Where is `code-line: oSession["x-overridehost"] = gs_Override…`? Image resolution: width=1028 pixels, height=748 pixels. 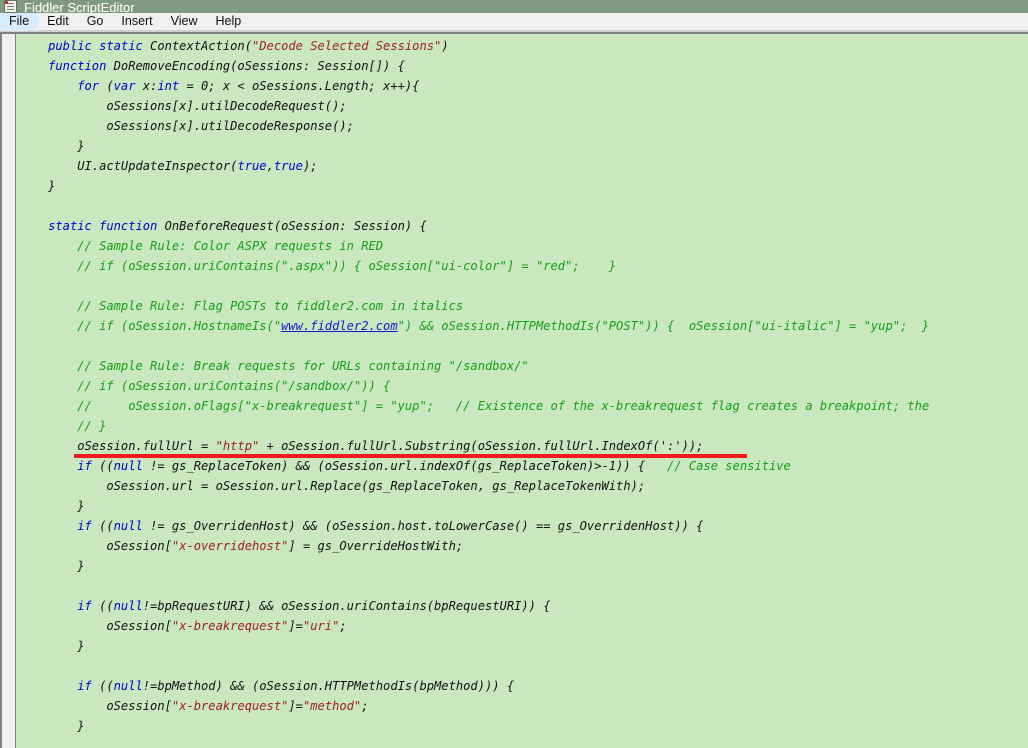
code-line: oSession["x-overridehost"] = gs_Override… is located at coordinates (474, 546).